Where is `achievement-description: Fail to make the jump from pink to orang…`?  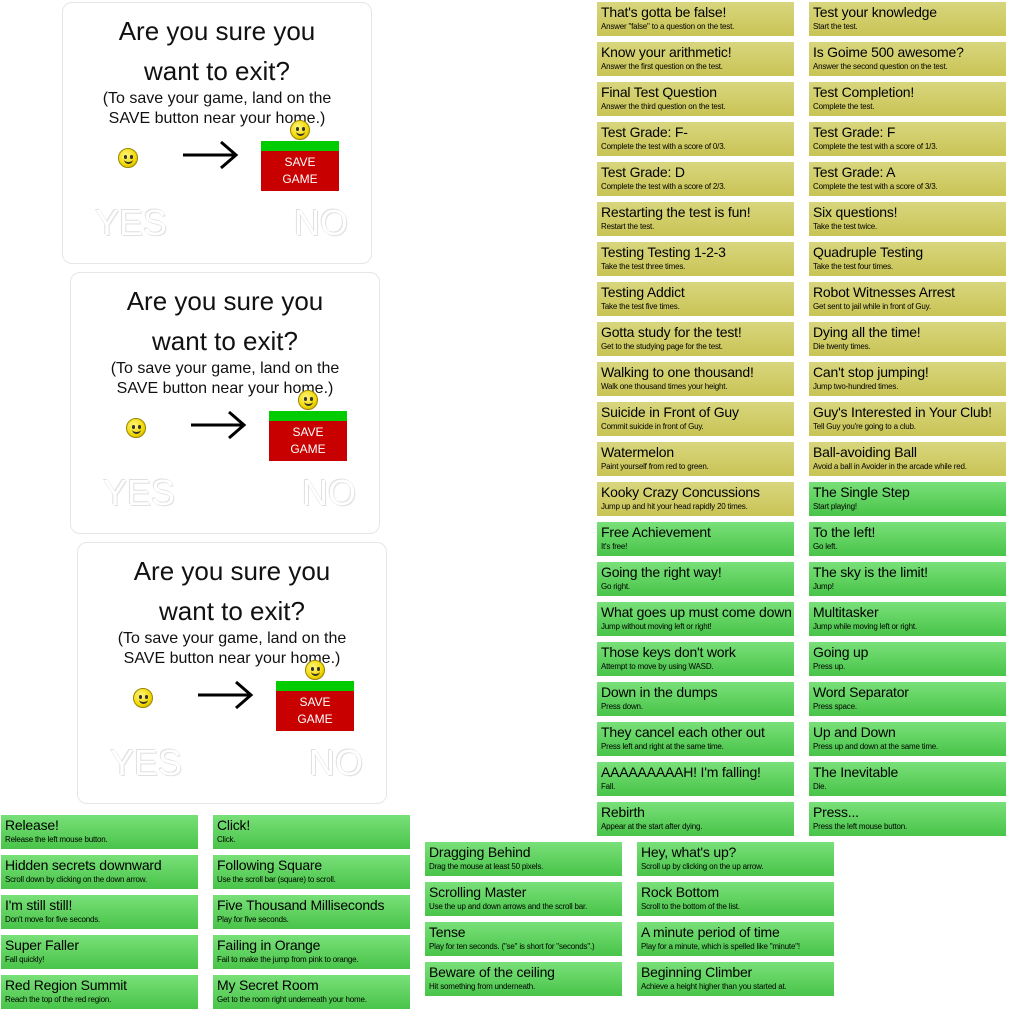 achievement-description: Fail to make the jump from pink to orang… is located at coordinates (288, 959).